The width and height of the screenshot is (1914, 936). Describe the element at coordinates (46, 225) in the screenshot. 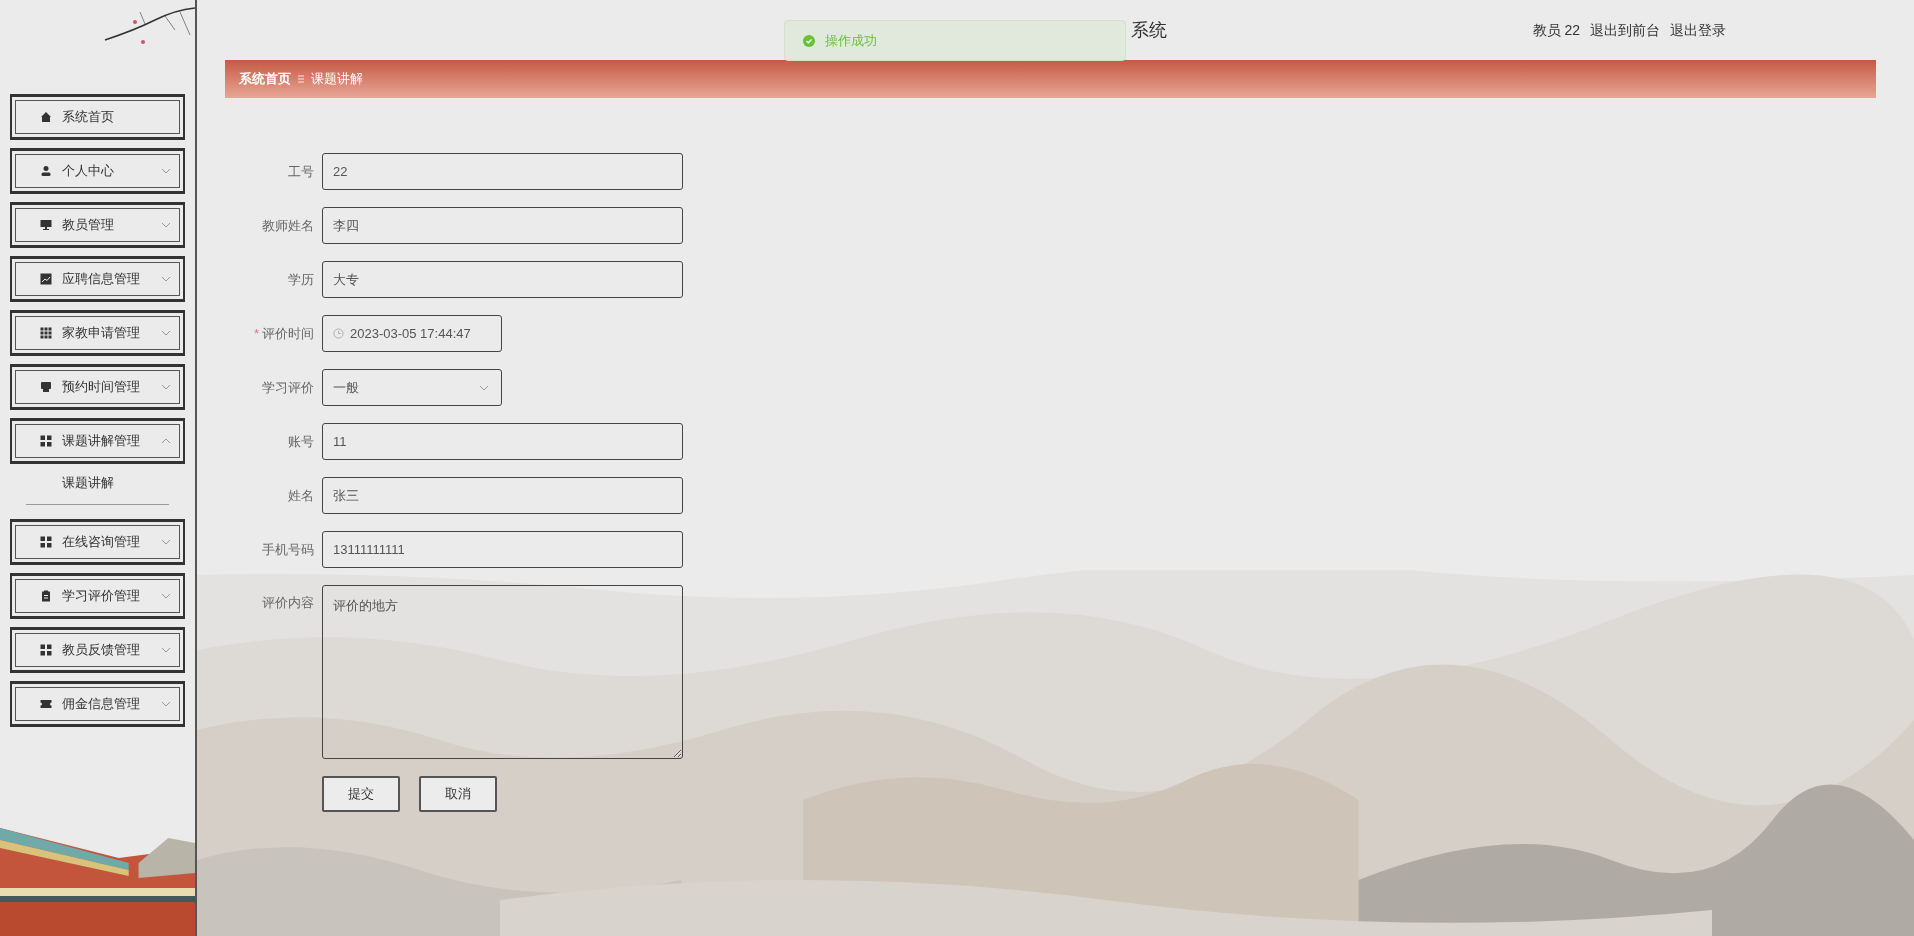

I see `monitor-icon` at that location.